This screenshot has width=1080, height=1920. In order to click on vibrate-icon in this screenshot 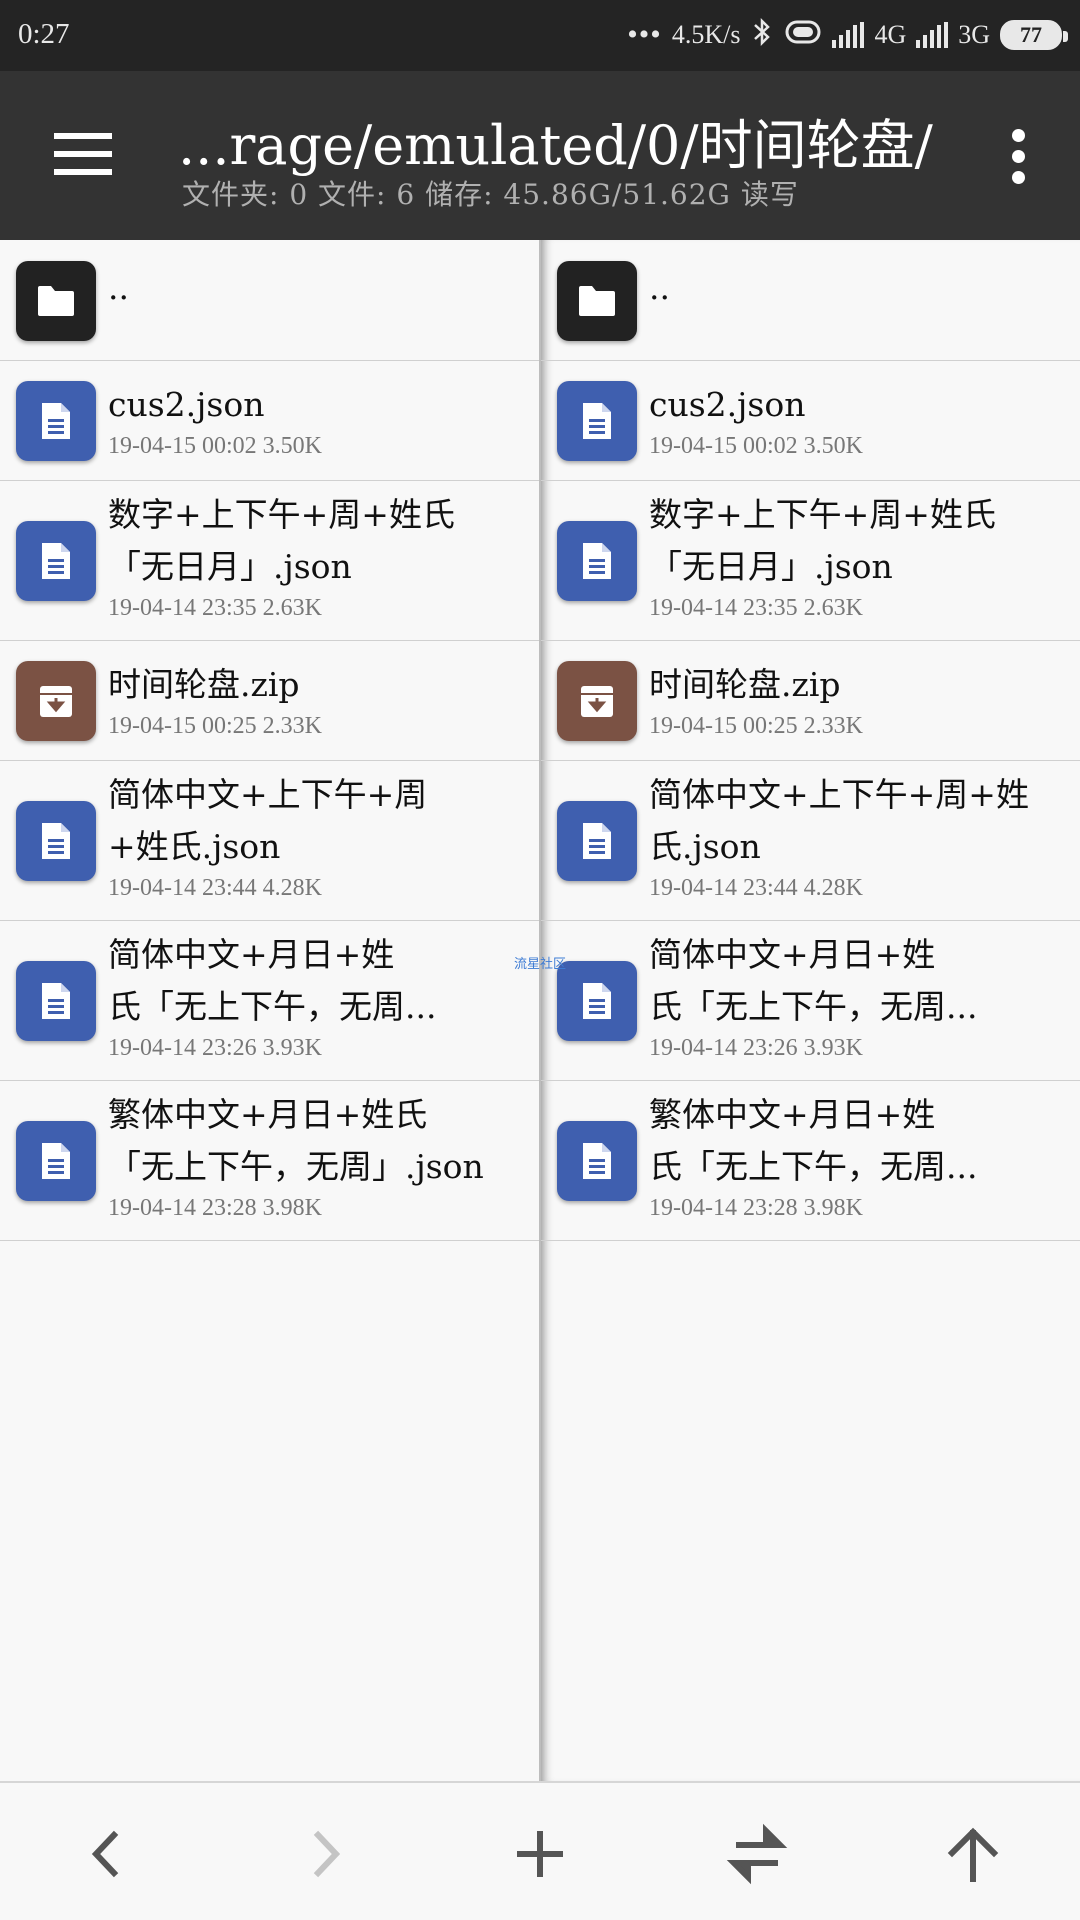, I will do `click(803, 35)`.